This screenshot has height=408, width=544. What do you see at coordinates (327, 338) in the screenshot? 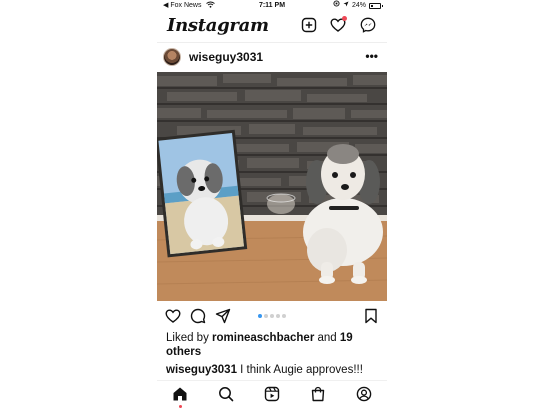
I see `likes-middle: and` at bounding box center [327, 338].